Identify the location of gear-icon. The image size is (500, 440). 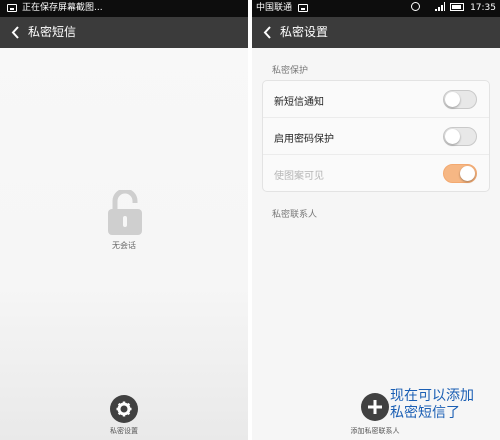
(124, 409).